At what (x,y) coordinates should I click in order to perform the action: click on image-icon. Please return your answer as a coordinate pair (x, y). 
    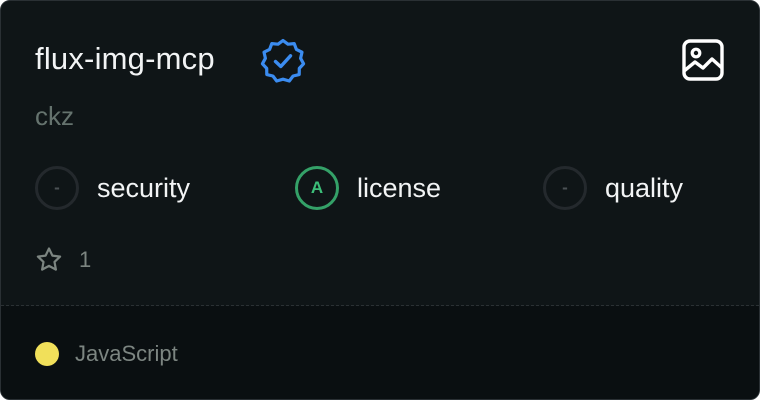
    Looking at the image, I should click on (703, 60).